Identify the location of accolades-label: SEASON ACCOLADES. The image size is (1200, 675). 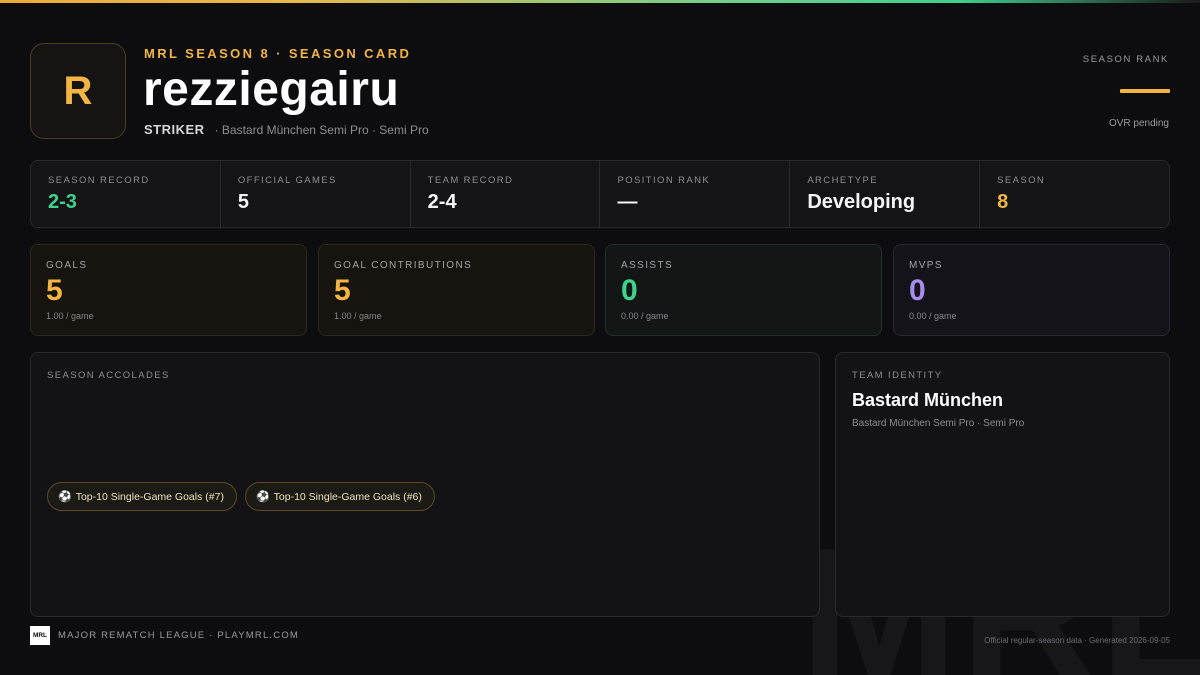
(108, 375).